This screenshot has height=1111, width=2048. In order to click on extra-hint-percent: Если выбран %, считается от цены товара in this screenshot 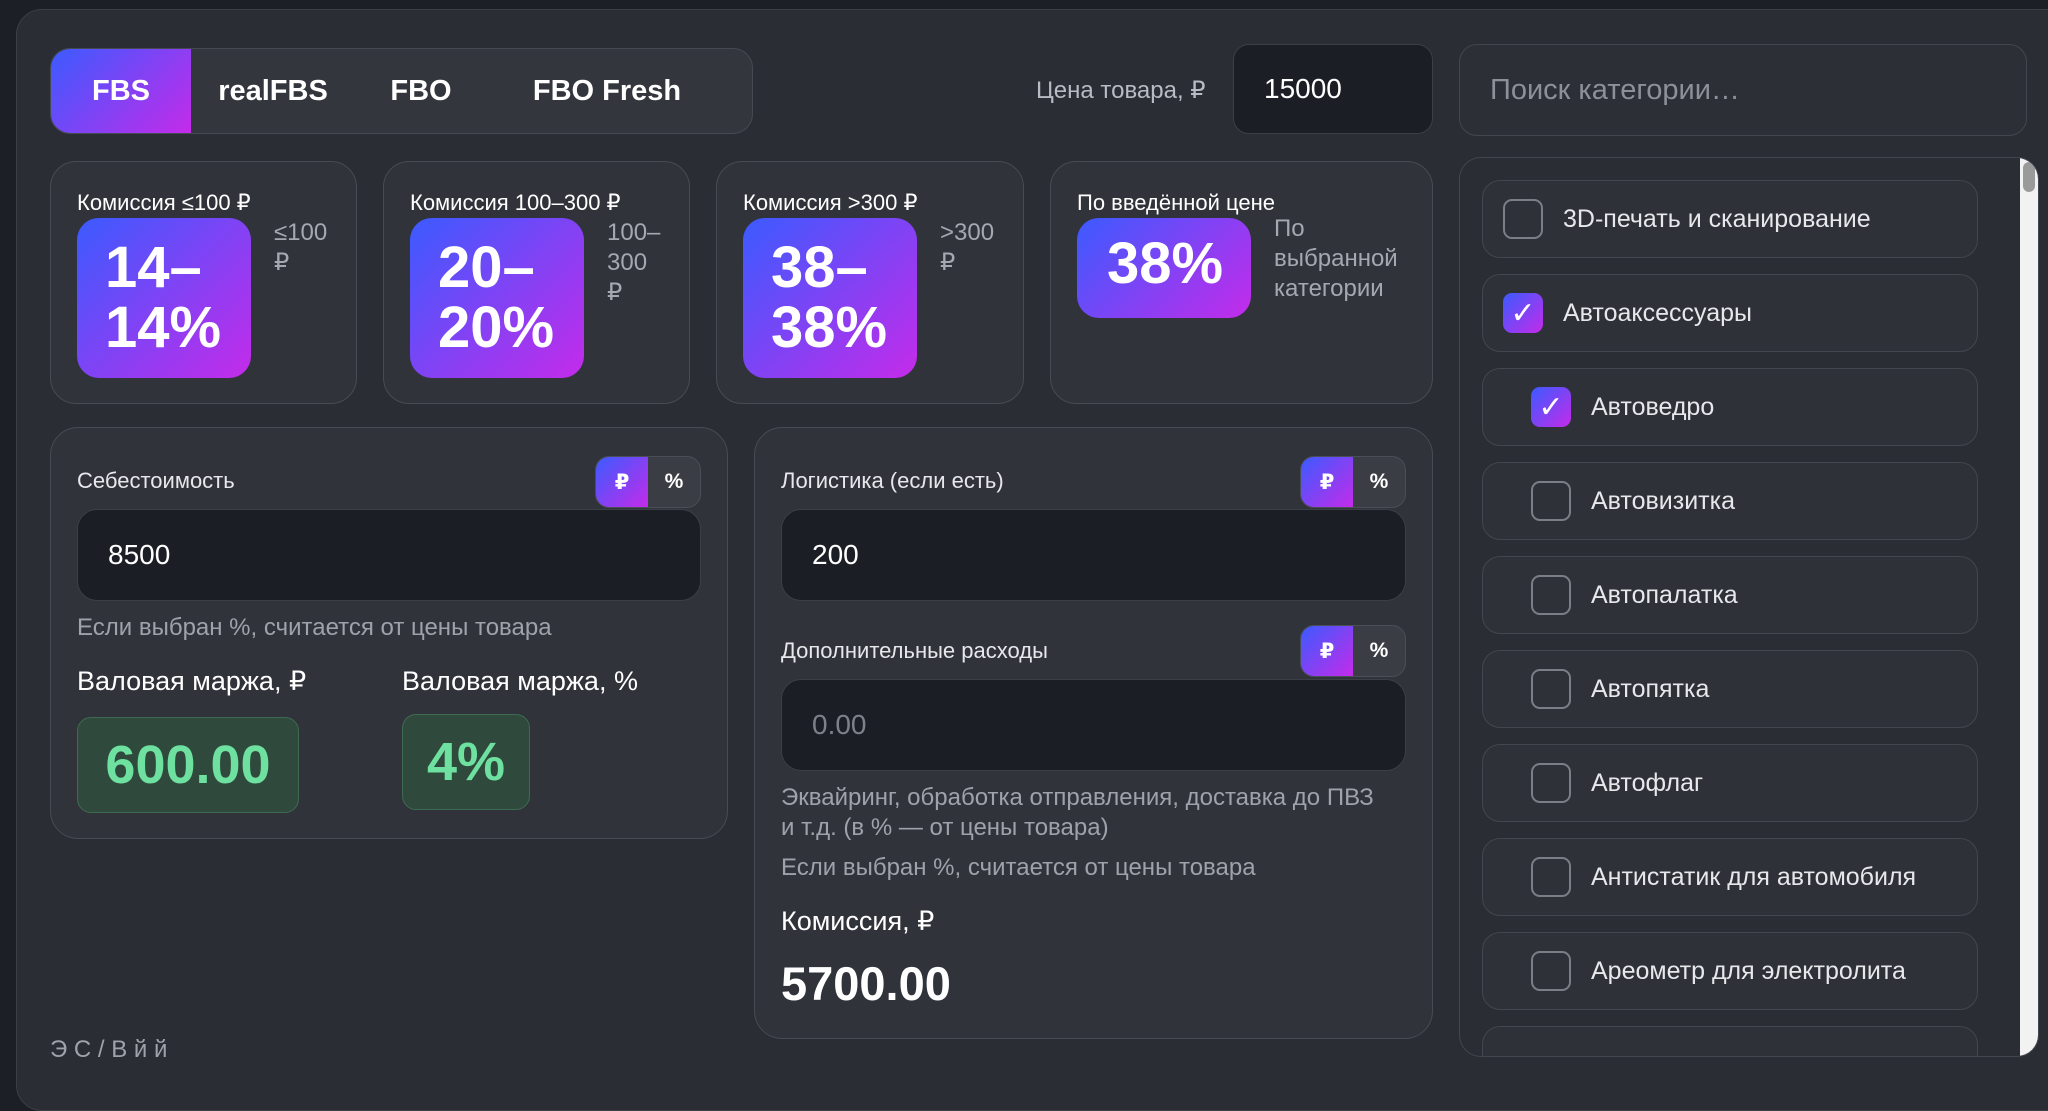, I will do `click(1018, 867)`.